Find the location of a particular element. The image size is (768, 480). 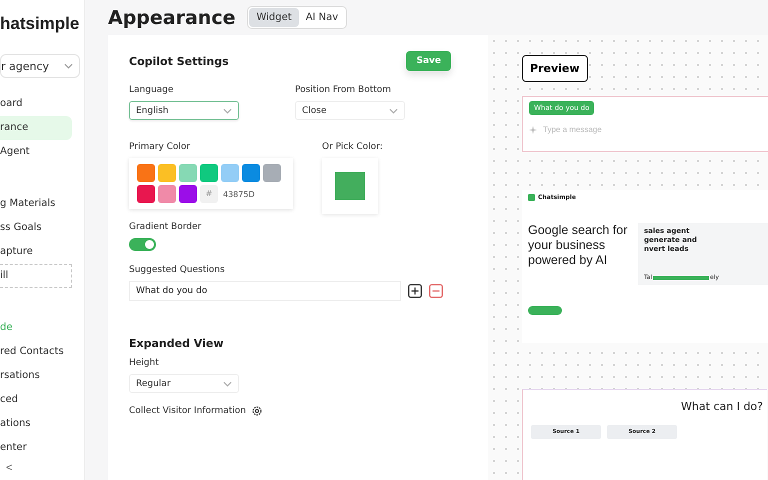

nav-item: rance is located at coordinates (36, 128).